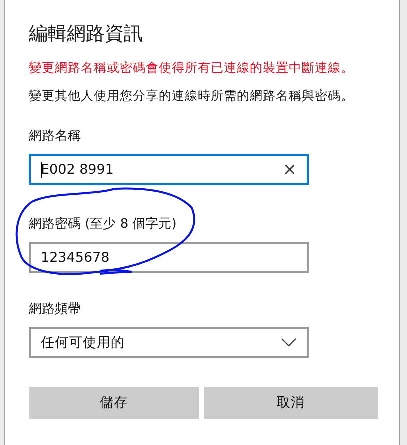  What do you see at coordinates (169, 169) in the screenshot?
I see `input-field: E002 8991 ×` at bounding box center [169, 169].